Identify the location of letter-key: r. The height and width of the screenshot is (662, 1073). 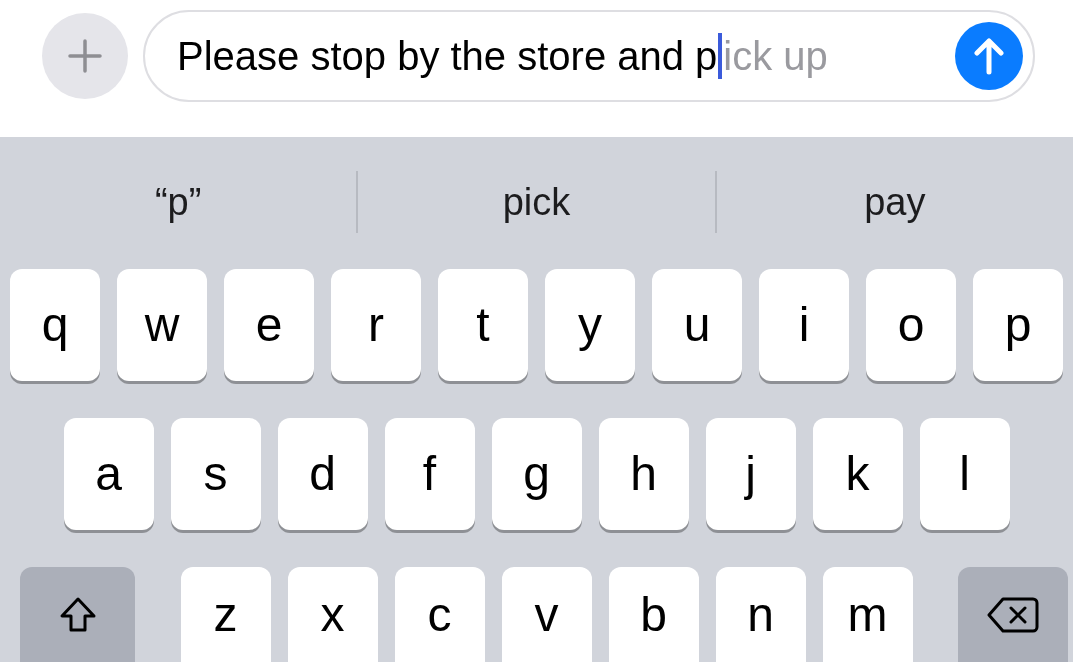
(376, 325).